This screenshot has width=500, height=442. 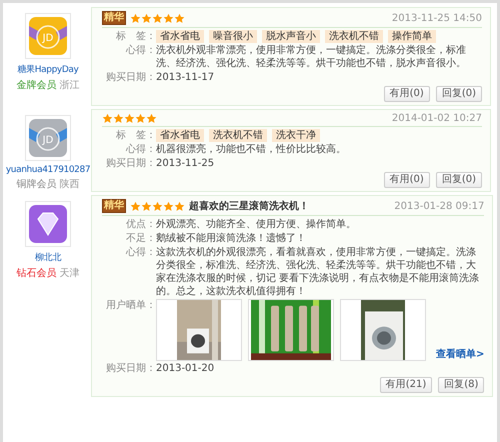 I want to click on review-text: 洗衣机外观非常漂亮，使用非常方便，一键搞定。洗涤分类很全，标准洗、经济洗、强化洗、轻柔洗等等。烘干功能也不错，脱水声音很小。, so click(x=311, y=57).